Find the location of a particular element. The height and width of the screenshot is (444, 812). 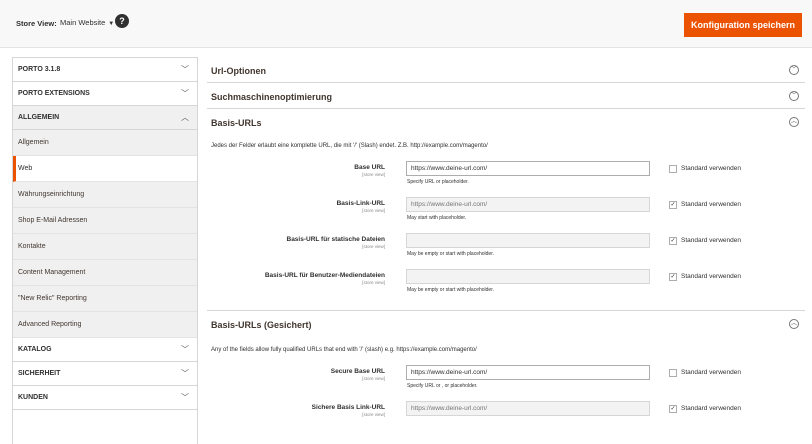

chevron-up-icon: ︿ is located at coordinates (185, 117).